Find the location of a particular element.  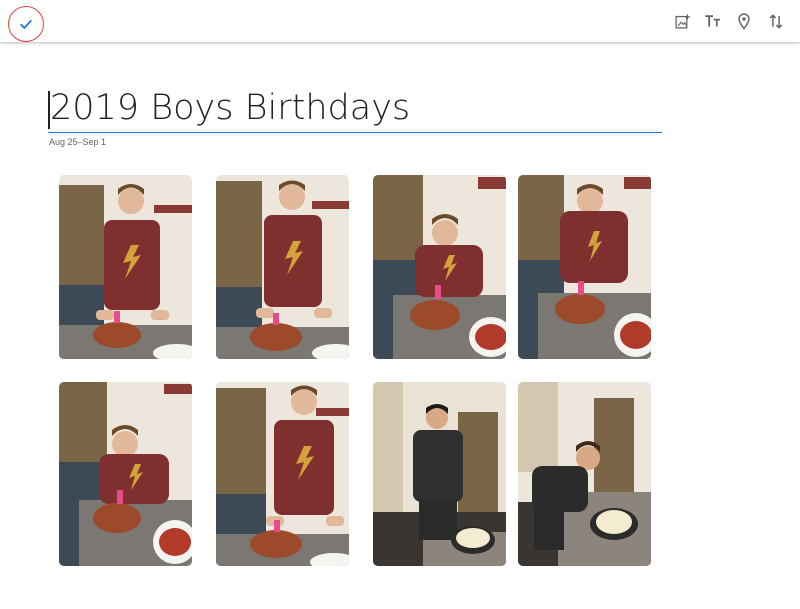

check-icon is located at coordinates (26, 24).